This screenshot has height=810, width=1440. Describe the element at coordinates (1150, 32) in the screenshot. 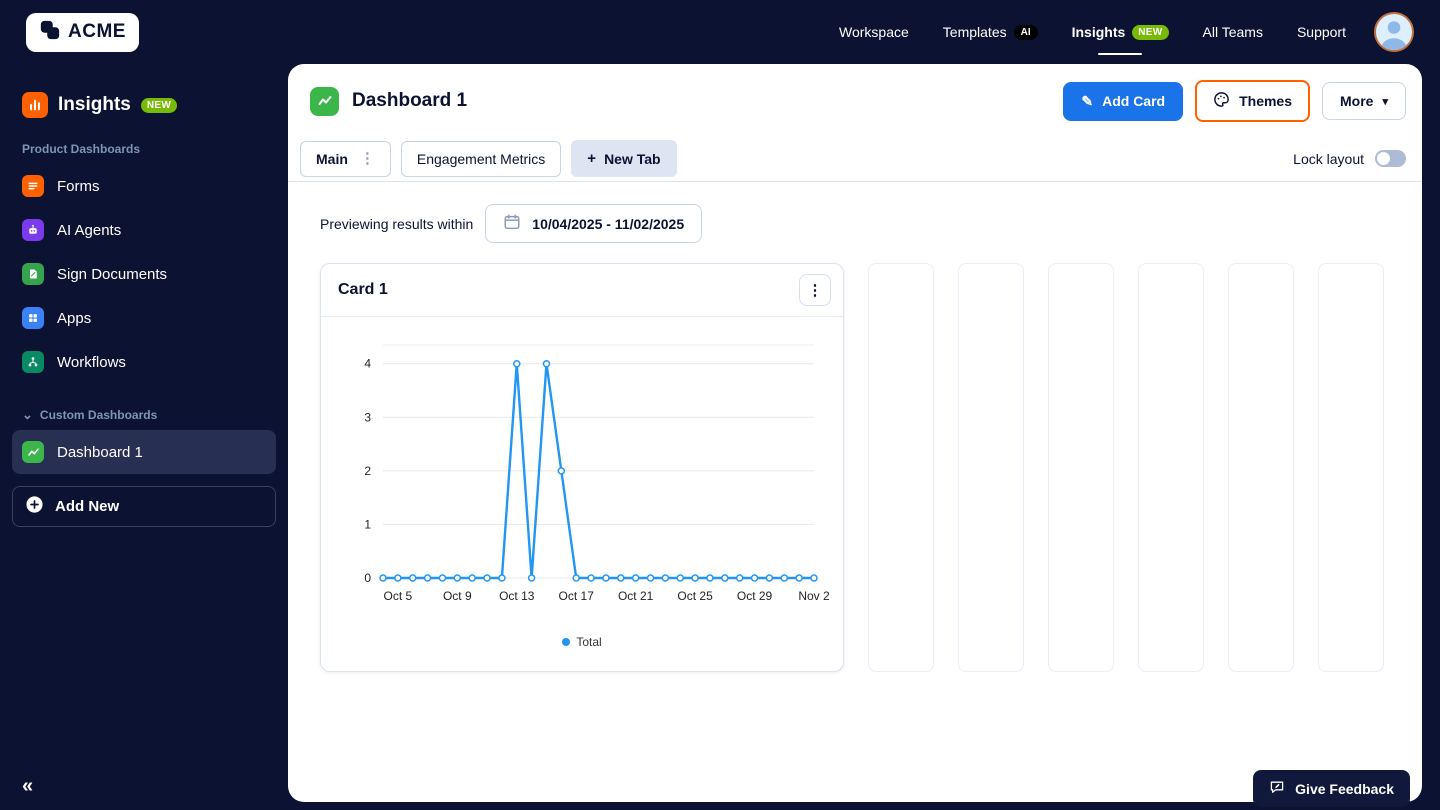

I see `new-badge: NEW` at that location.